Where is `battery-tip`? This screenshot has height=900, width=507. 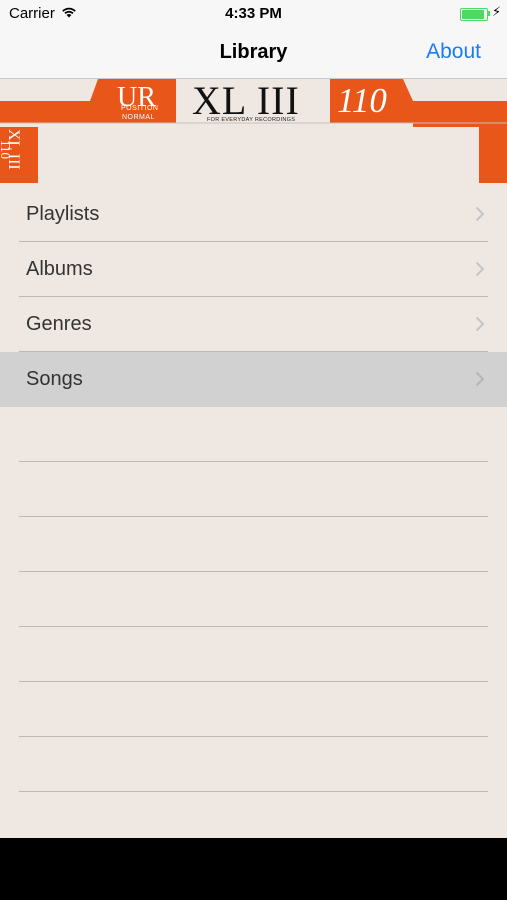 battery-tip is located at coordinates (489, 13).